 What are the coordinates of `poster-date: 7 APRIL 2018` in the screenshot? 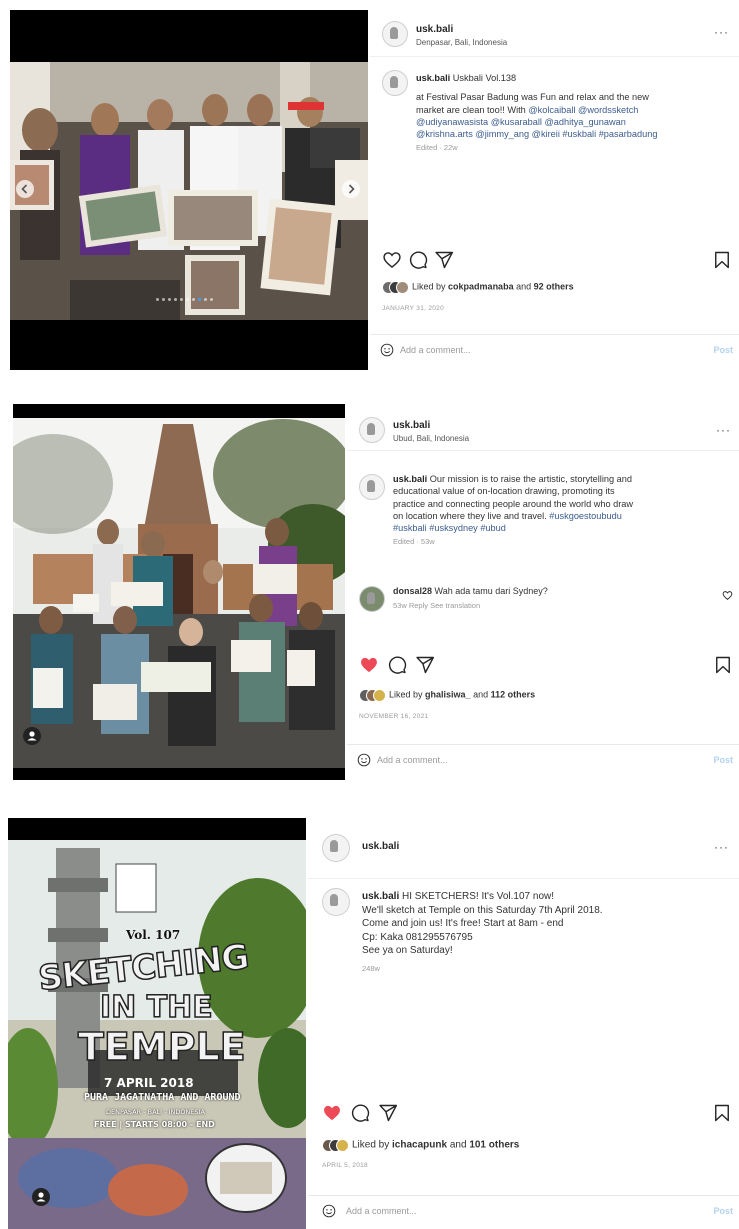 It's located at (149, 1083).